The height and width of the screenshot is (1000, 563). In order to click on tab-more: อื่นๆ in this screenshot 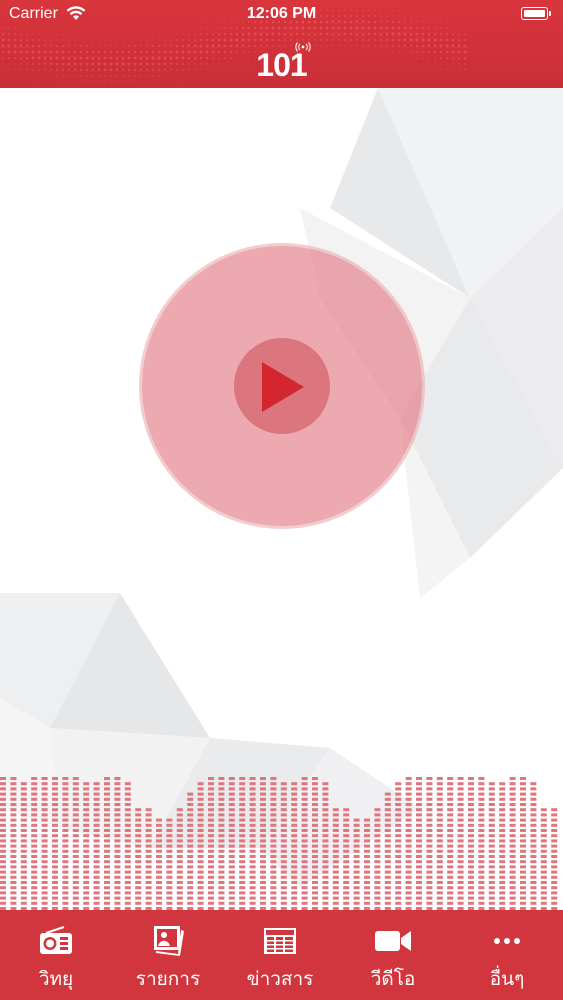, I will do `click(507, 955)`.